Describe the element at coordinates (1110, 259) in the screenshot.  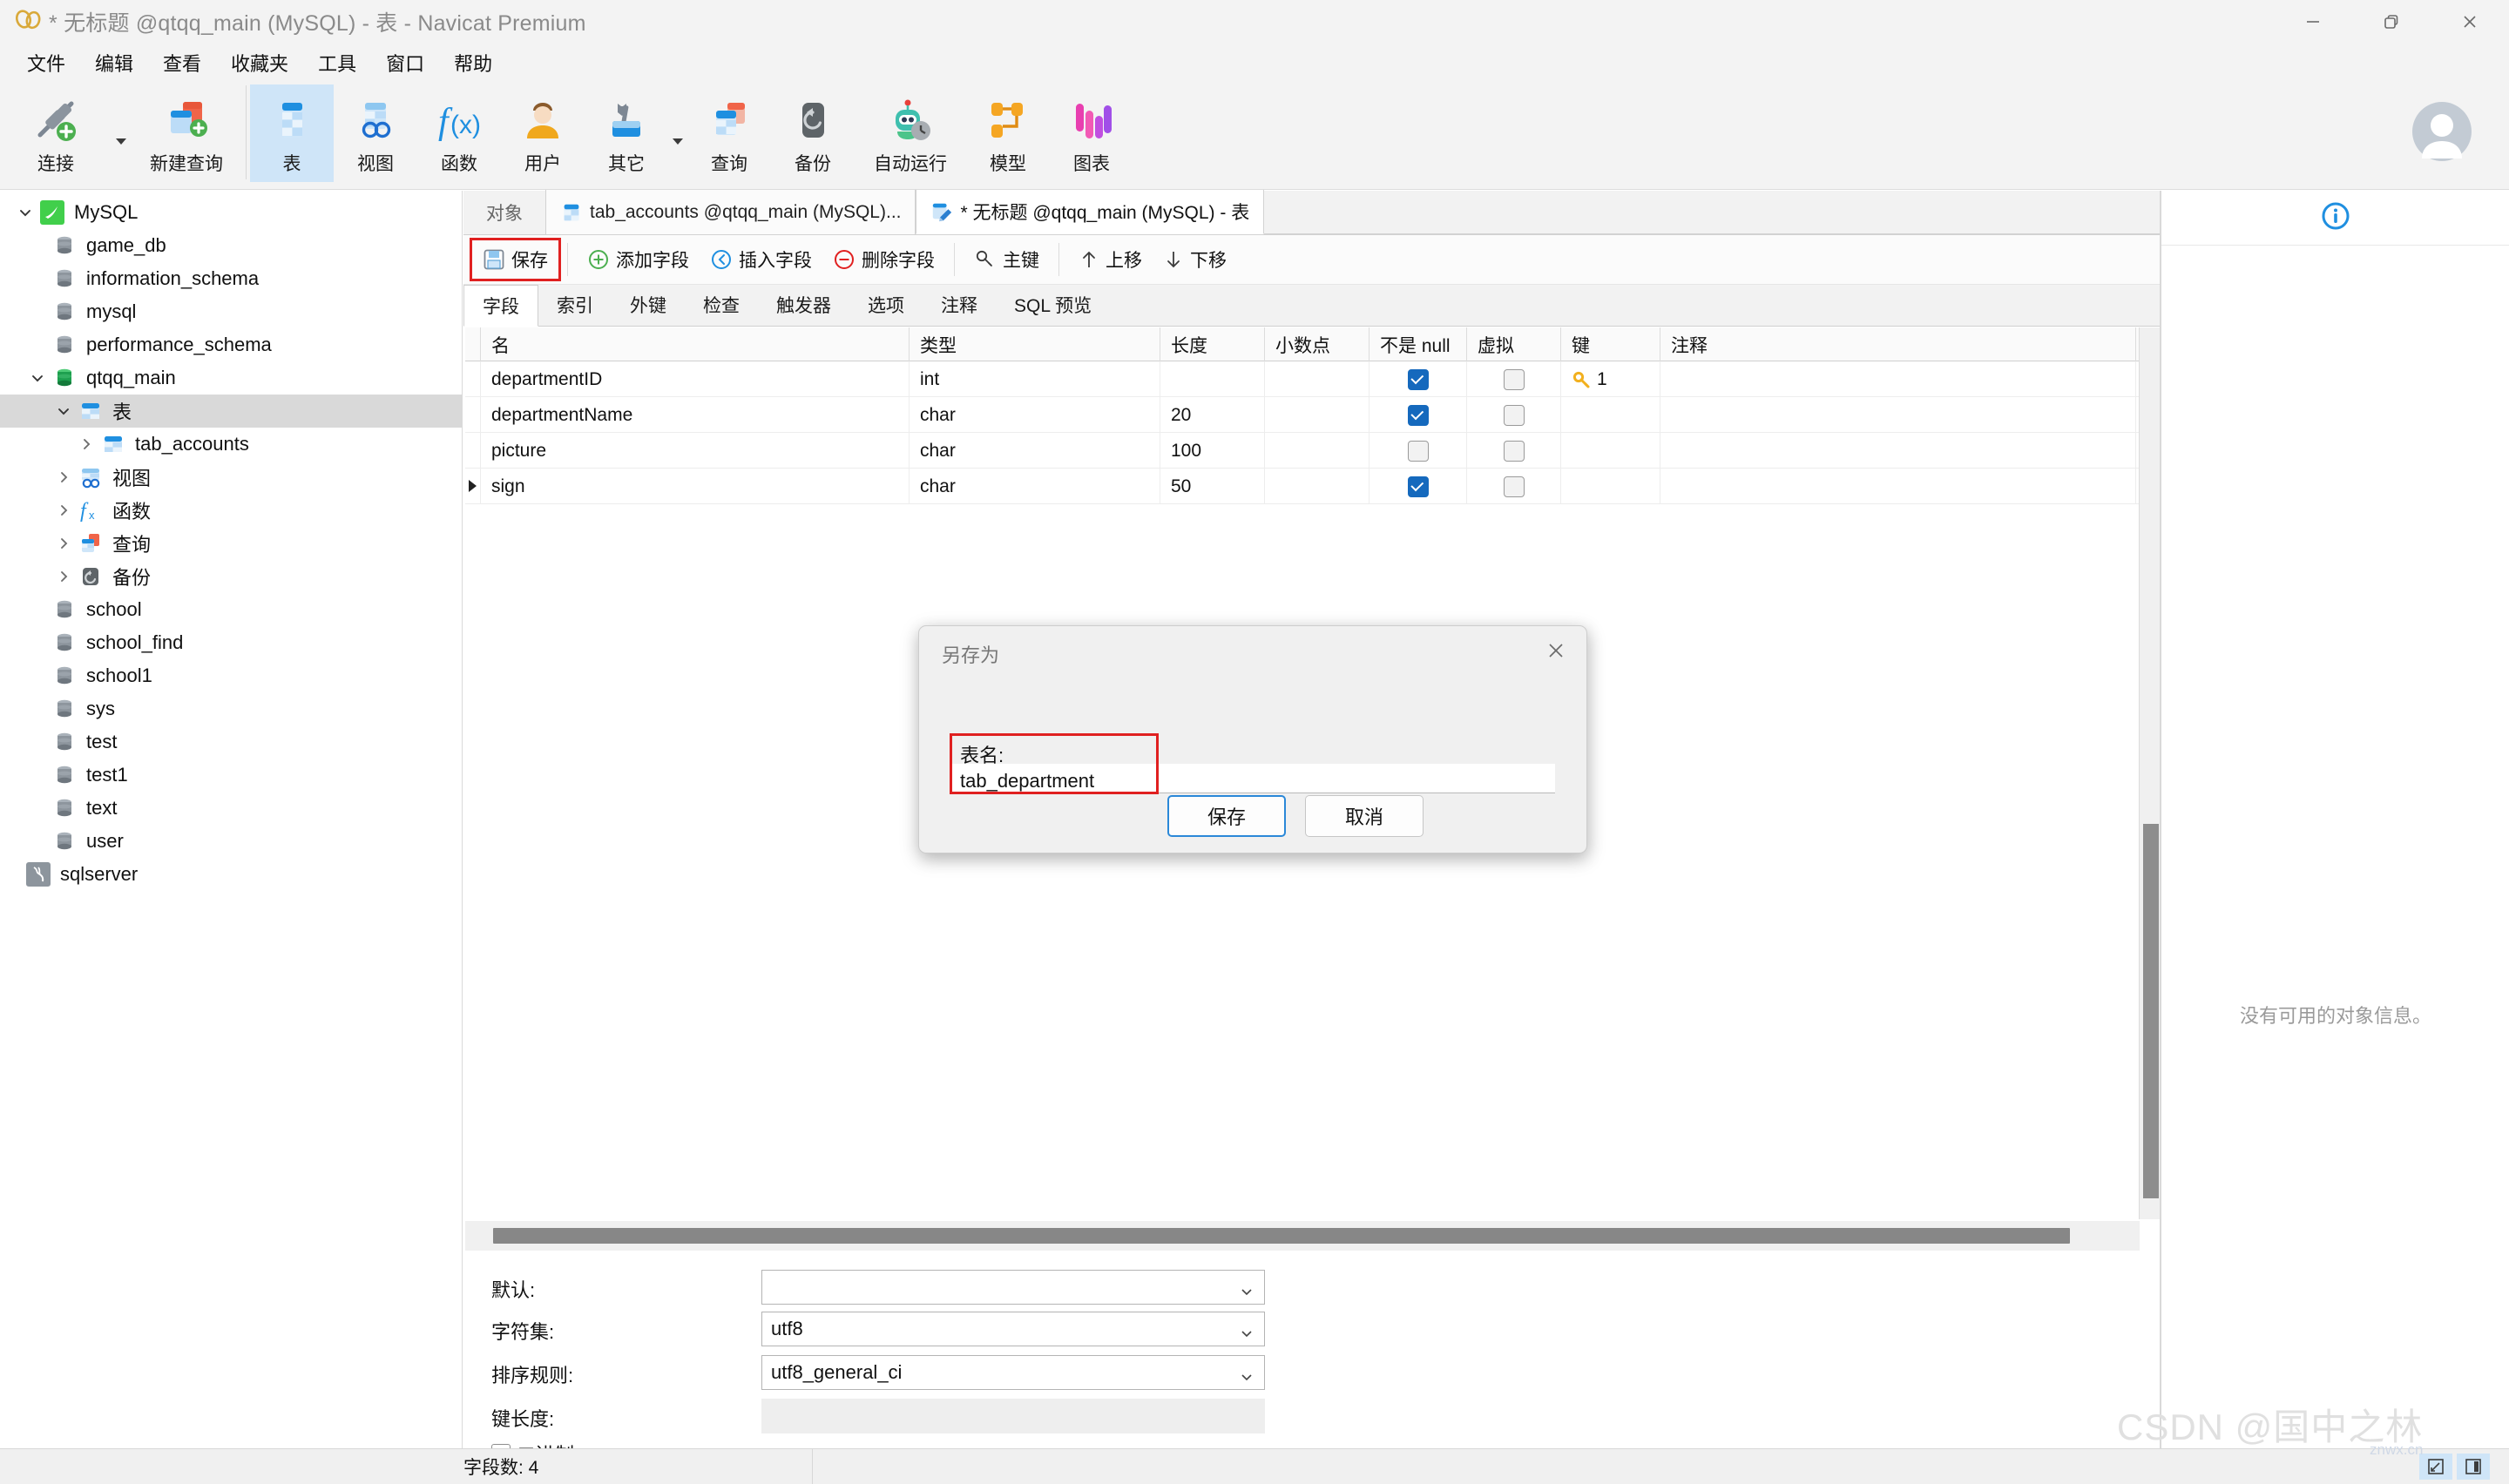
I see `move-up-button: 上移` at that location.